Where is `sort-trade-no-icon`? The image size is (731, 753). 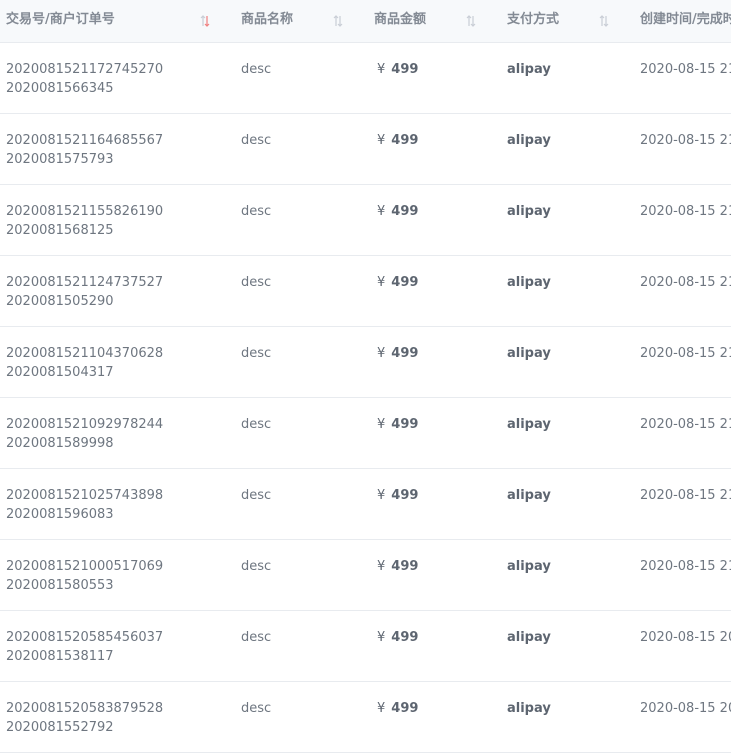 sort-trade-no-icon is located at coordinates (205, 21).